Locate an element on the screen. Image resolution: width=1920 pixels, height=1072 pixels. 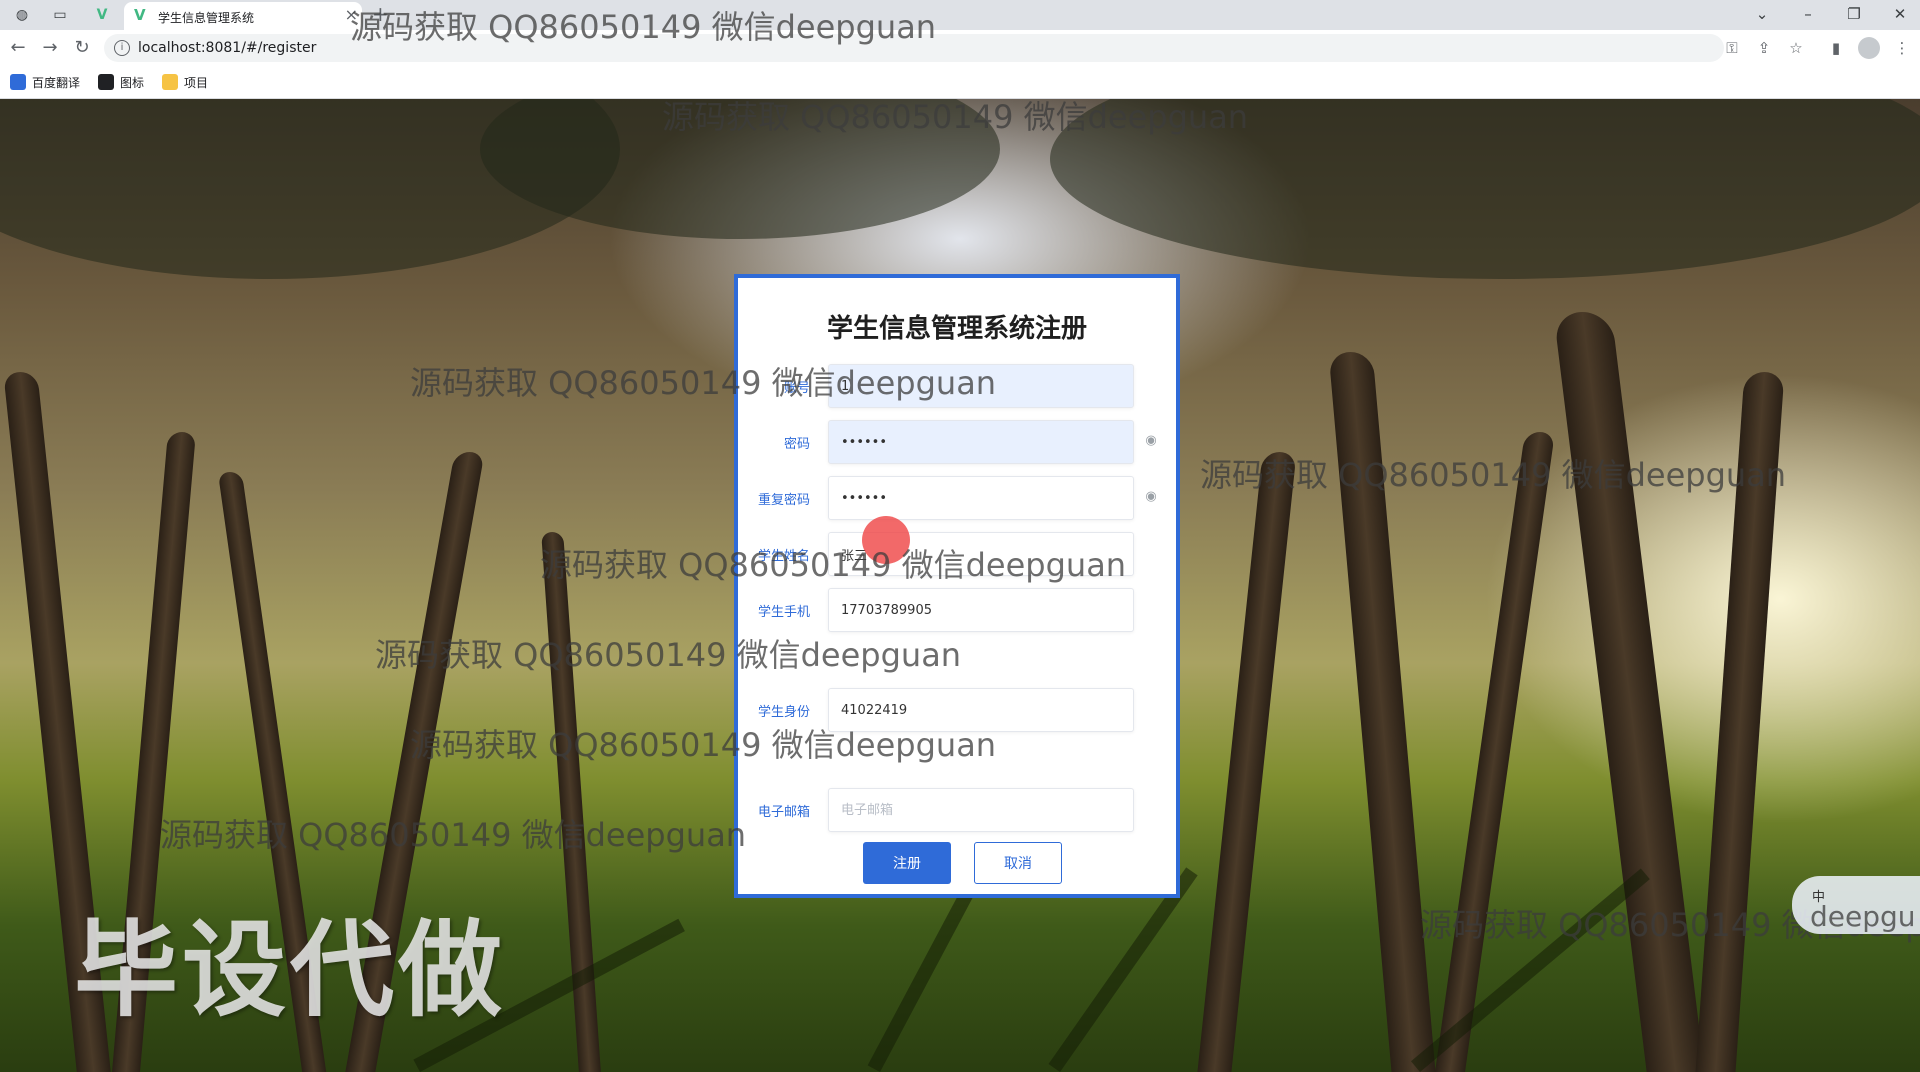
key-icon: ⚿ is located at coordinates (1732, 48).